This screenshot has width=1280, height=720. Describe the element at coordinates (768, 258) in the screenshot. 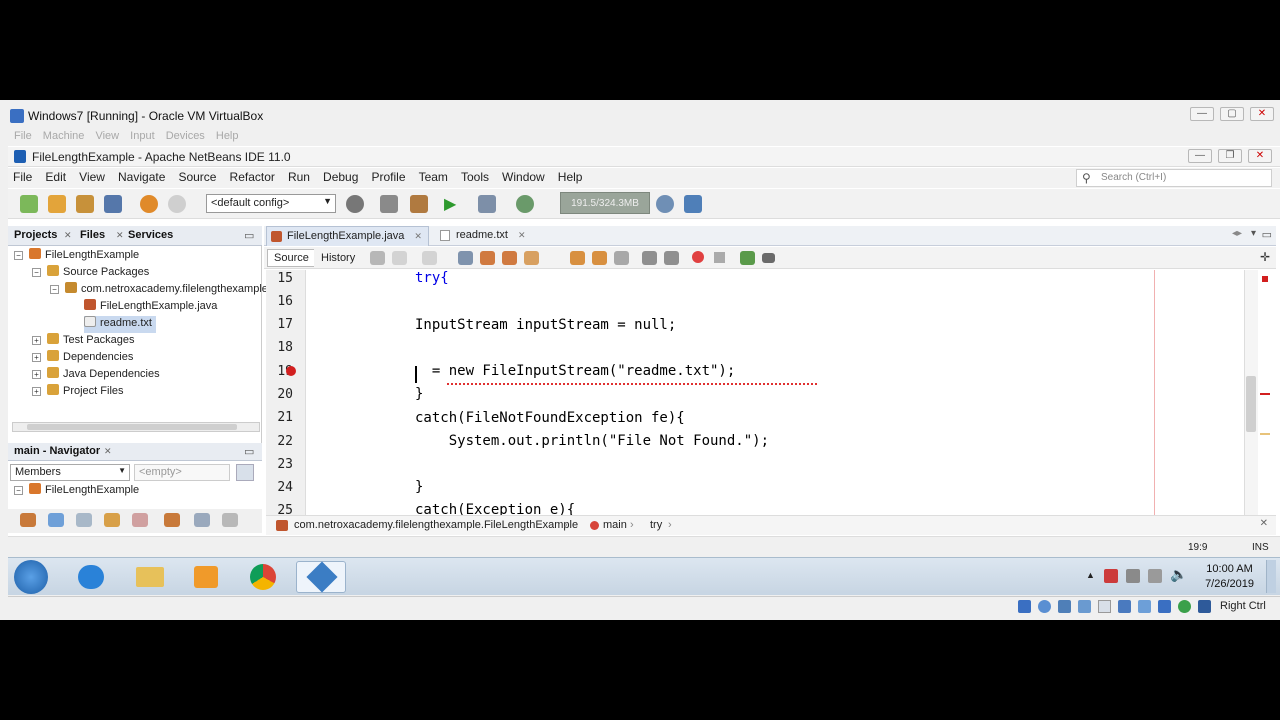

I see `chart-icon` at that location.